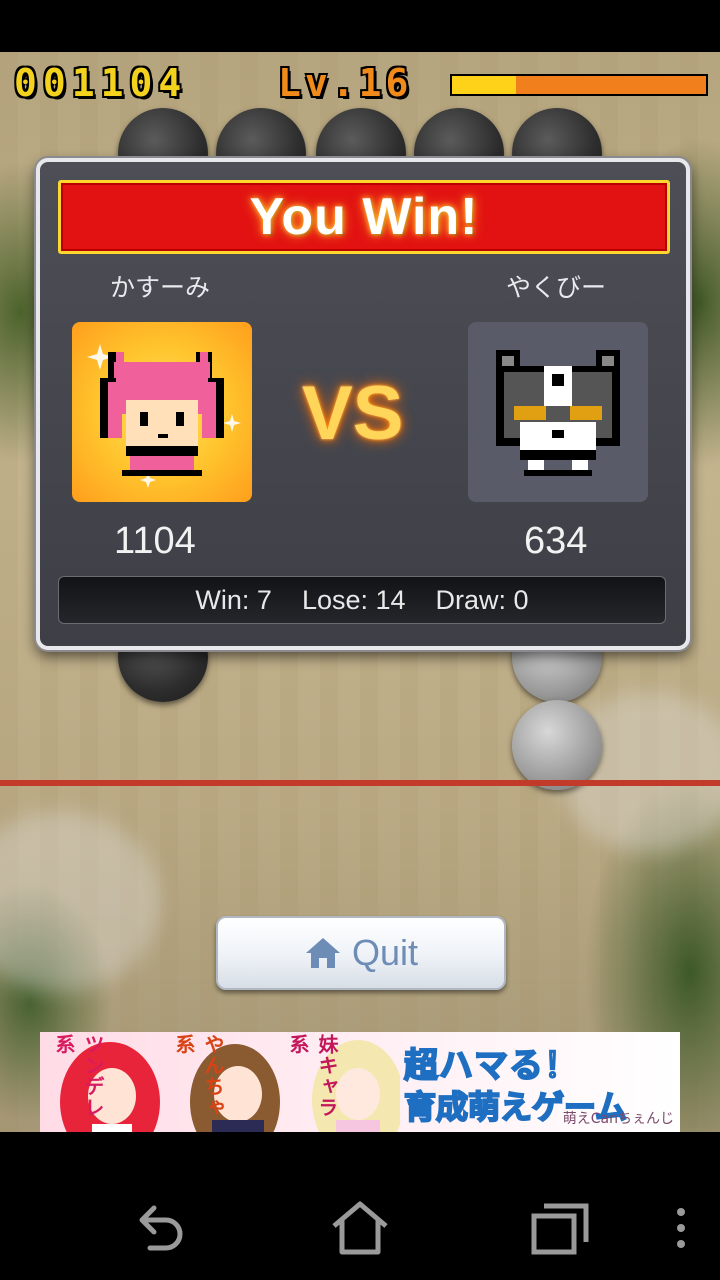 This screenshot has width=720, height=1280. I want to click on ad-headline: 超ハマる！, so click(491, 1066).